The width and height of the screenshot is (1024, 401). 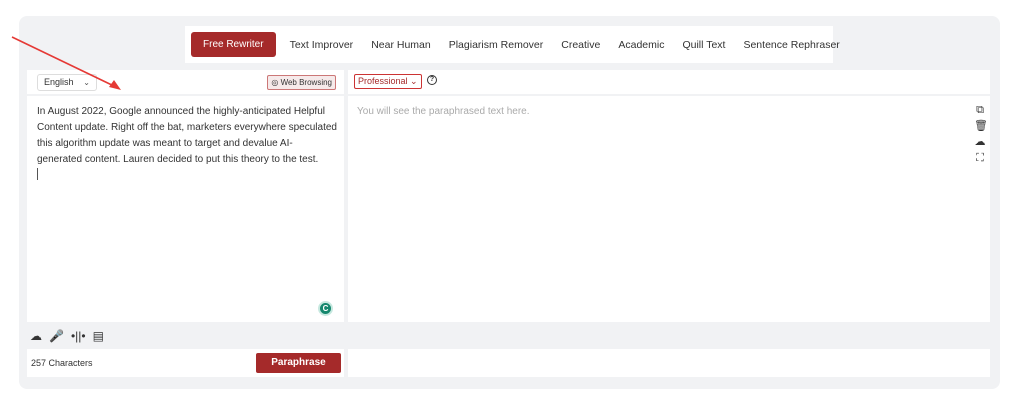 I want to click on annotation-arrow, so click(x=66, y=63).